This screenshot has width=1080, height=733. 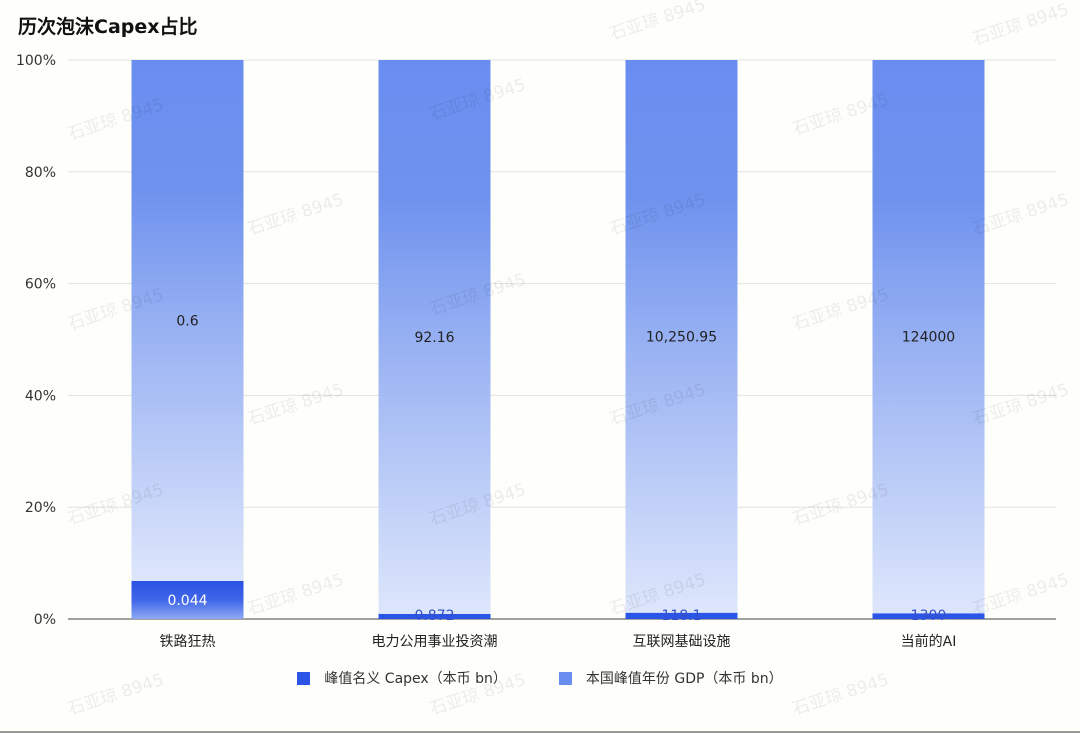 I want to click on legend-swatch-gdp, so click(x=565, y=678).